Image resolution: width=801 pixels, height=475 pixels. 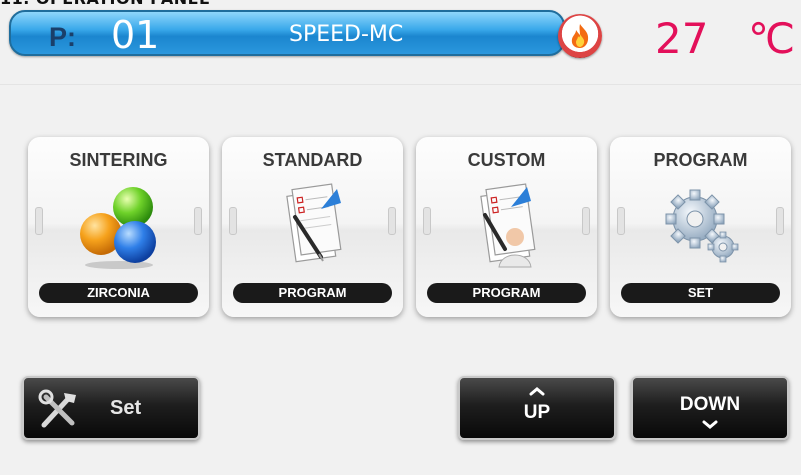 I want to click on card-title: PROGRAM, so click(x=700, y=160).